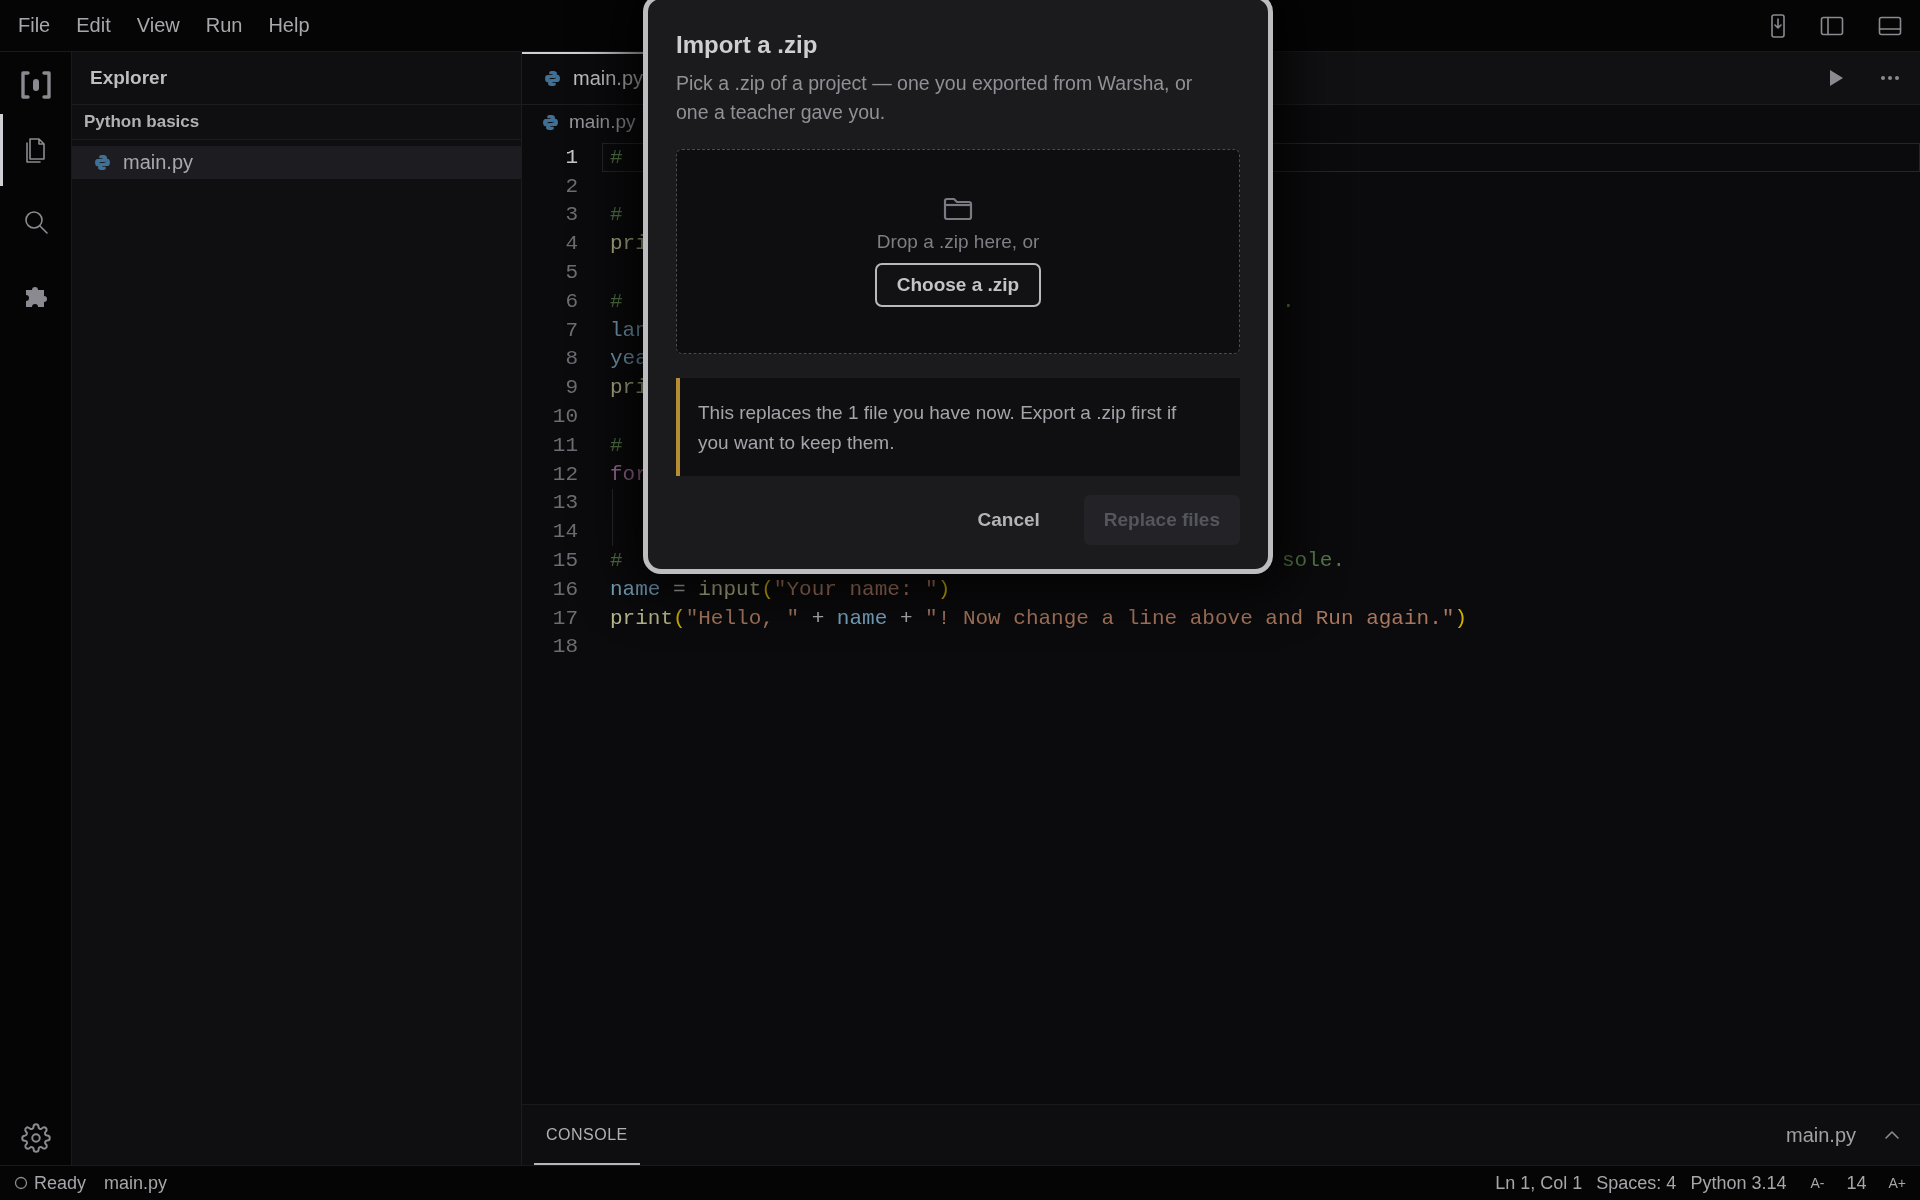 This screenshot has height=1200, width=1920. I want to click on line-number: 1, so click(571, 157).